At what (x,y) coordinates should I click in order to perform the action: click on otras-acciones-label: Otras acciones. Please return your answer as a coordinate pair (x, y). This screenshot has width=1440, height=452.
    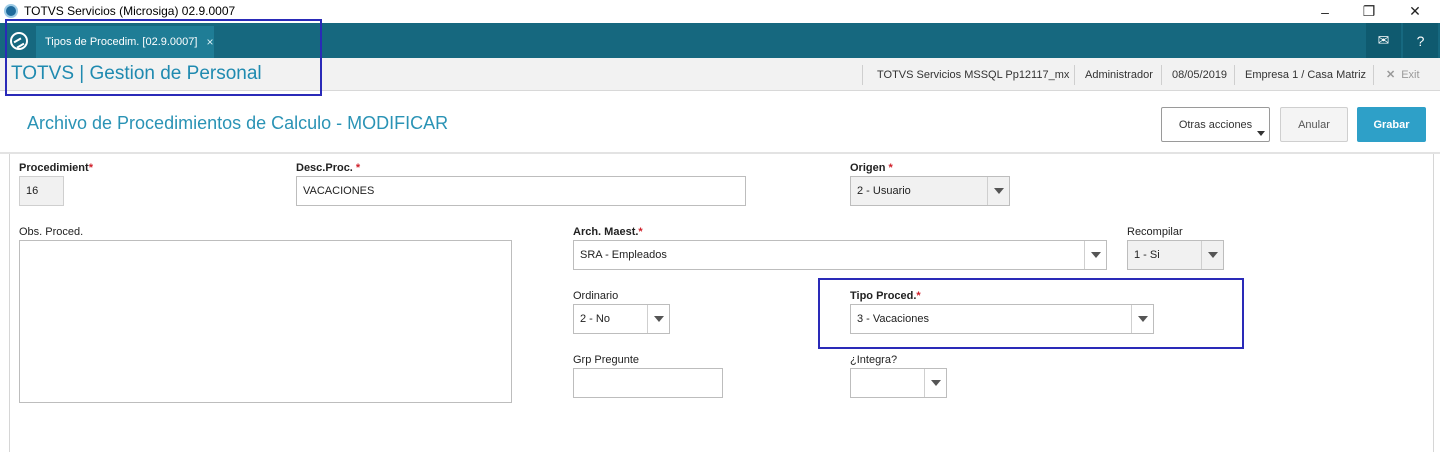
    Looking at the image, I should click on (1215, 124).